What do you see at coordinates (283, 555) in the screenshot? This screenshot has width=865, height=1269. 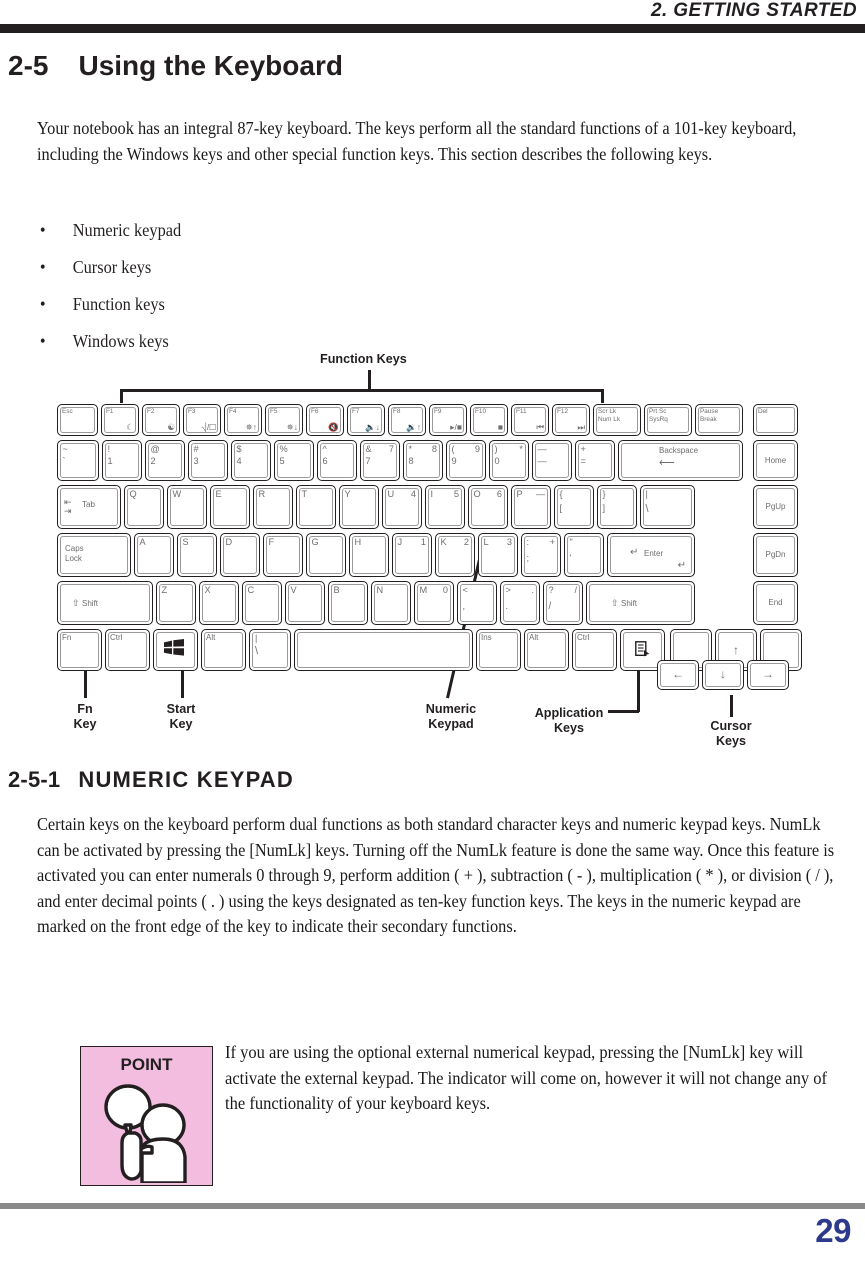 I see `key-f: F` at bounding box center [283, 555].